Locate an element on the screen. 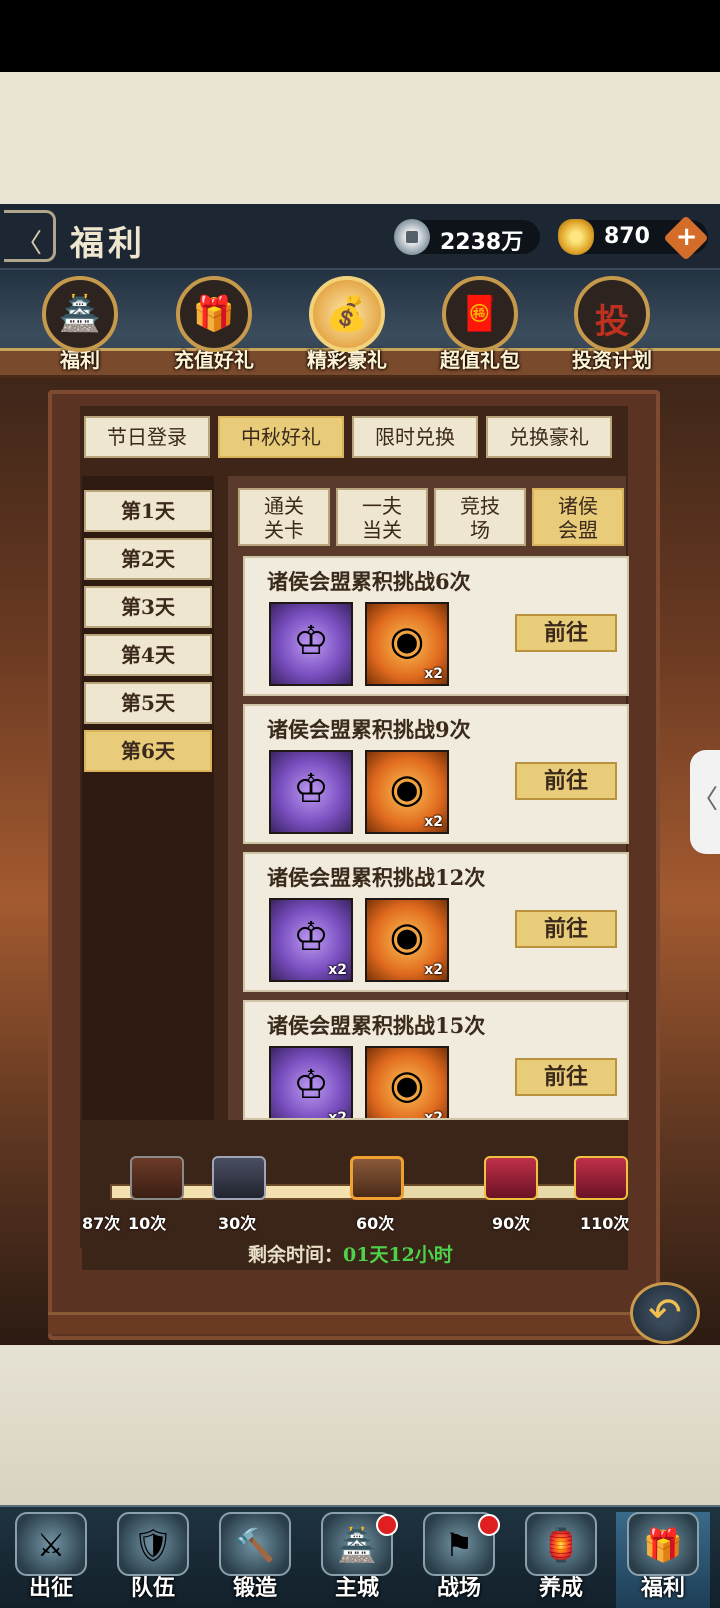  task-card: 诸侯会盟累积挑战9次 ♔ ◉ x2 前往 is located at coordinates (436, 774).